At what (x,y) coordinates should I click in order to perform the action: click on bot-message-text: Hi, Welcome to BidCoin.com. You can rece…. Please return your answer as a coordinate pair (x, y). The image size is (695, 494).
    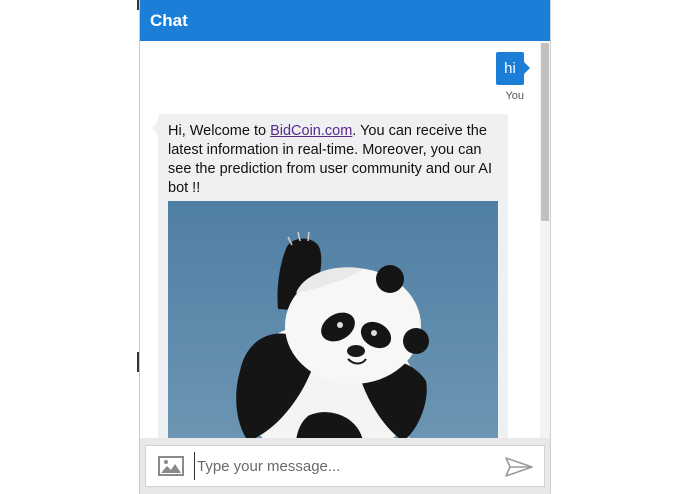
    Looking at the image, I should click on (333, 160).